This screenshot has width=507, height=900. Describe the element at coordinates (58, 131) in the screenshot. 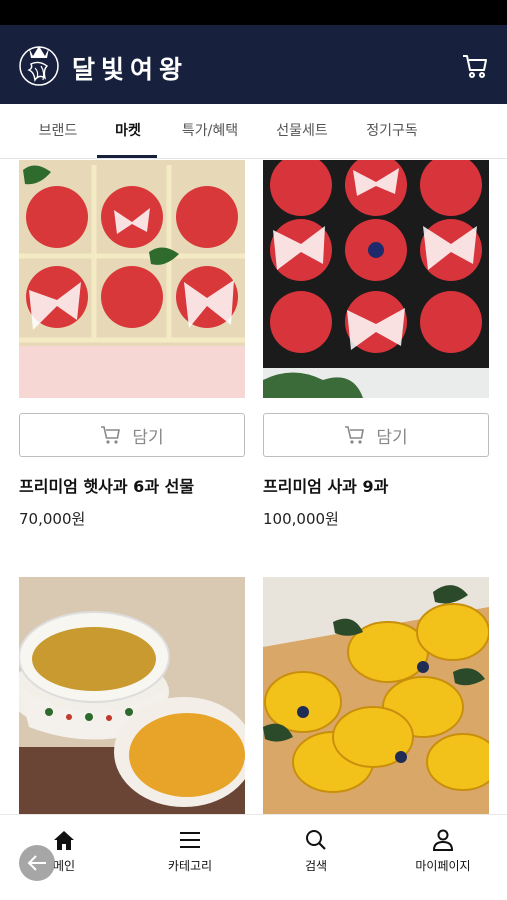

I see `tab-brand: 브랜드` at that location.